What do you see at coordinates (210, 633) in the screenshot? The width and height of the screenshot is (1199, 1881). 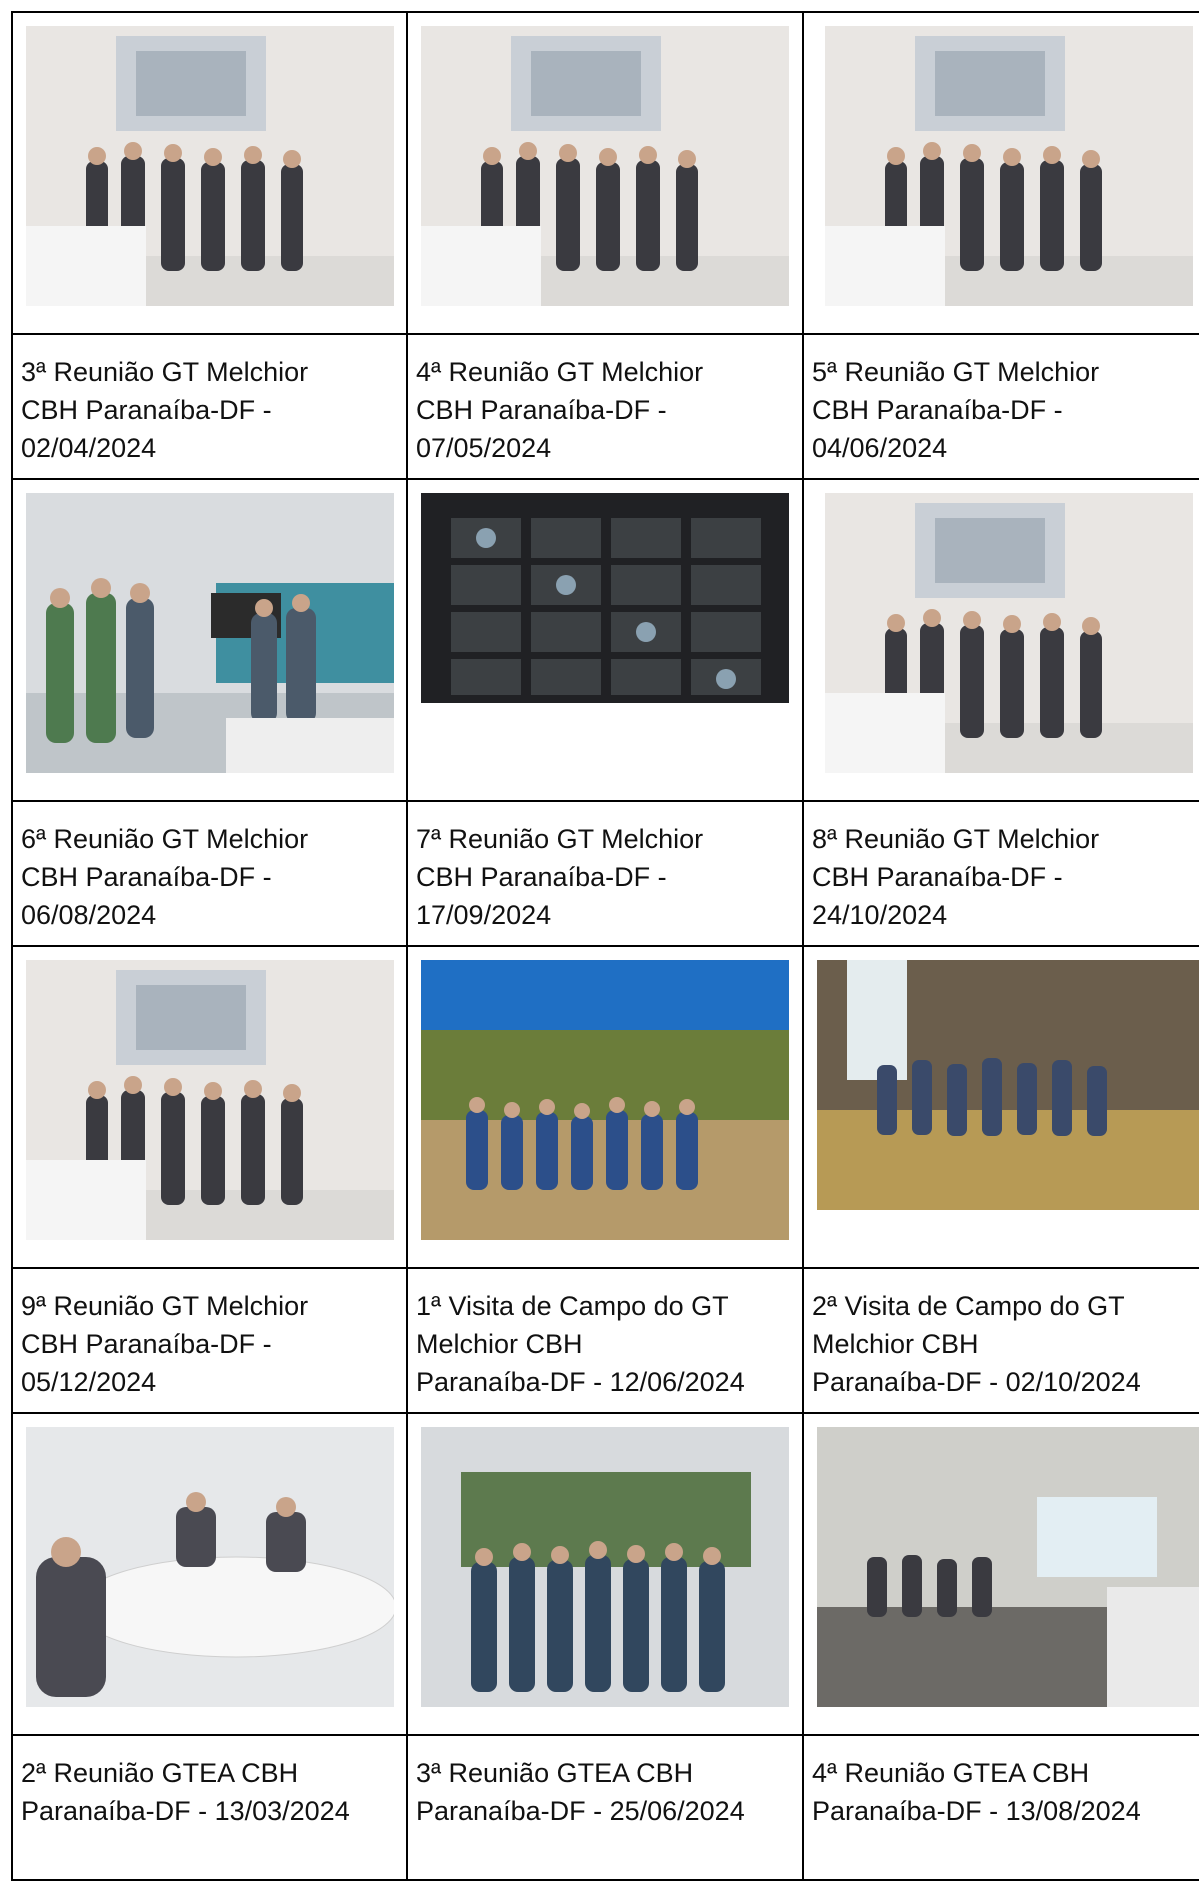 I see `office-group-photo` at bounding box center [210, 633].